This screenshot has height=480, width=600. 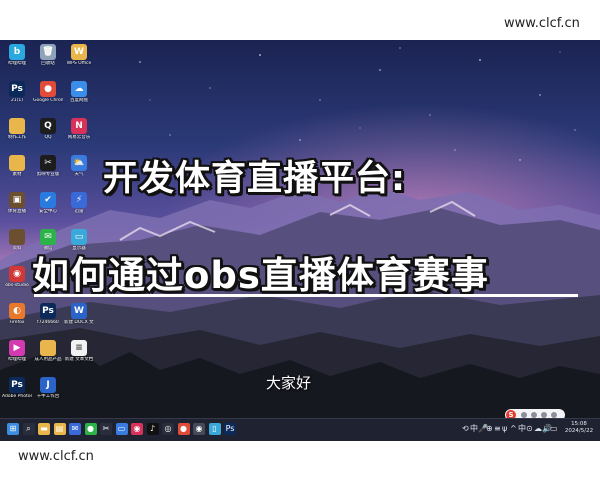 What do you see at coordinates (48, 61) in the screenshot?
I see `desktop-icon: 🗑 回收站` at bounding box center [48, 61].